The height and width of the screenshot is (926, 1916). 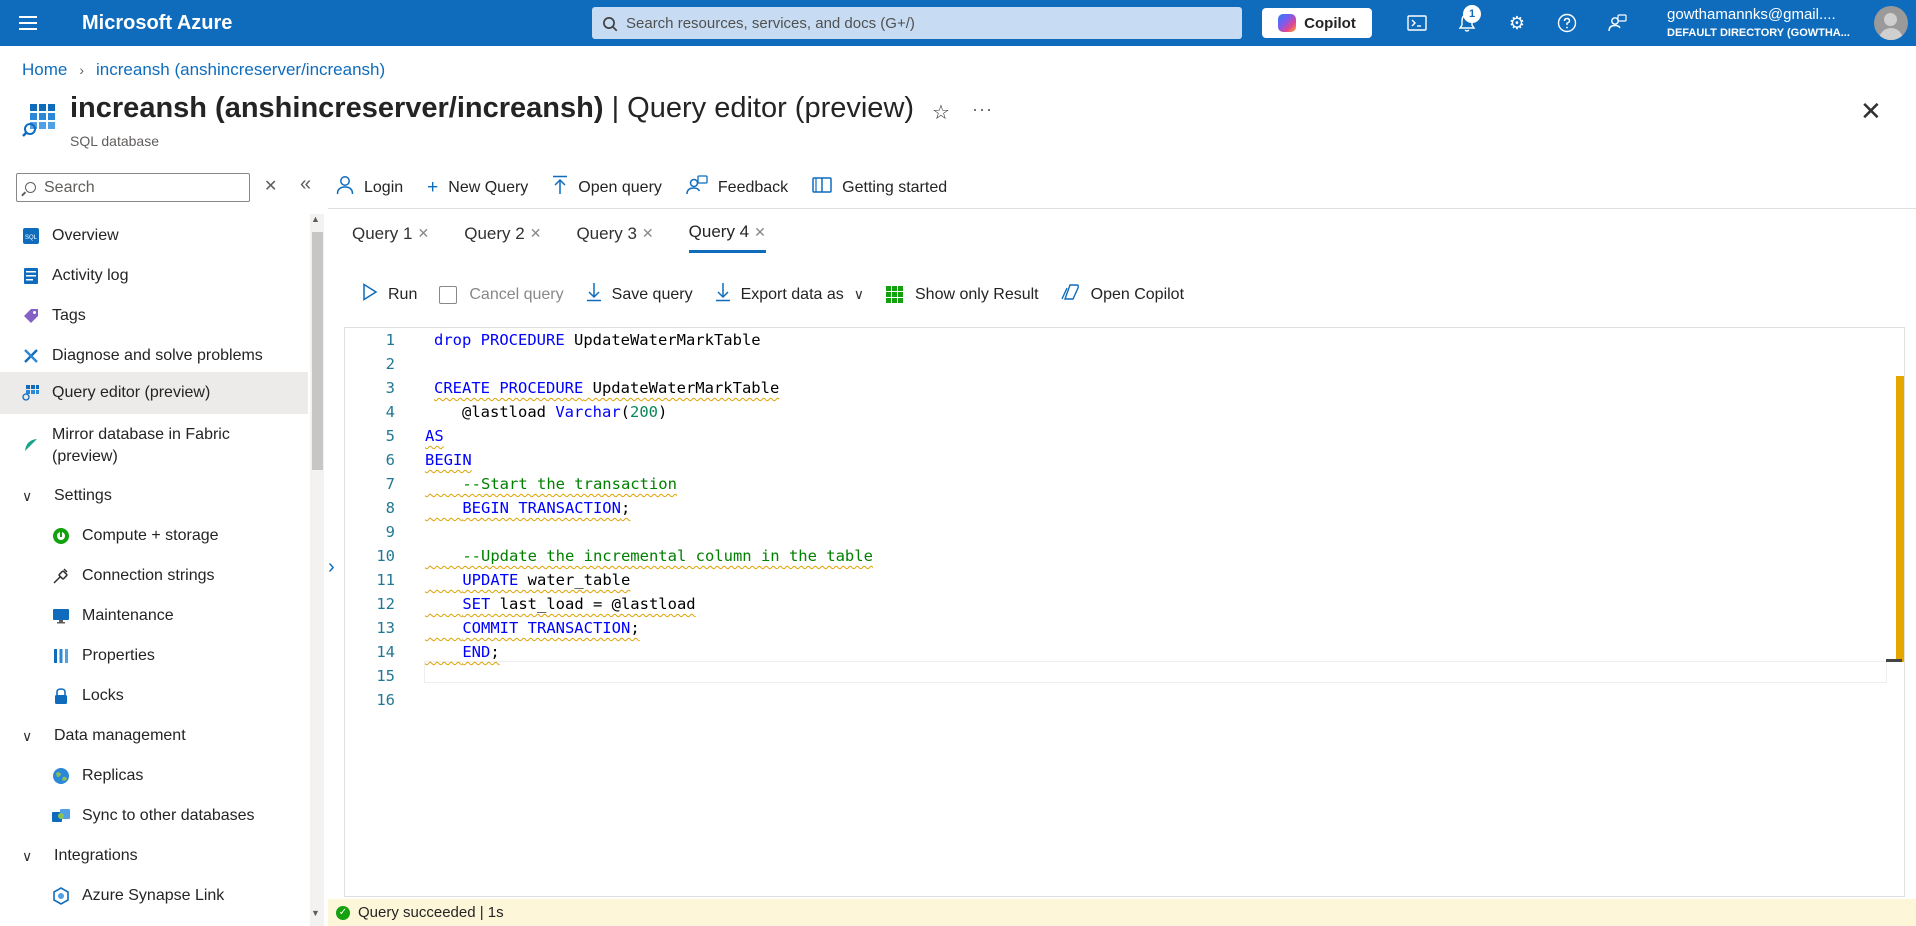 What do you see at coordinates (448, 294) in the screenshot?
I see `stop-icon` at bounding box center [448, 294].